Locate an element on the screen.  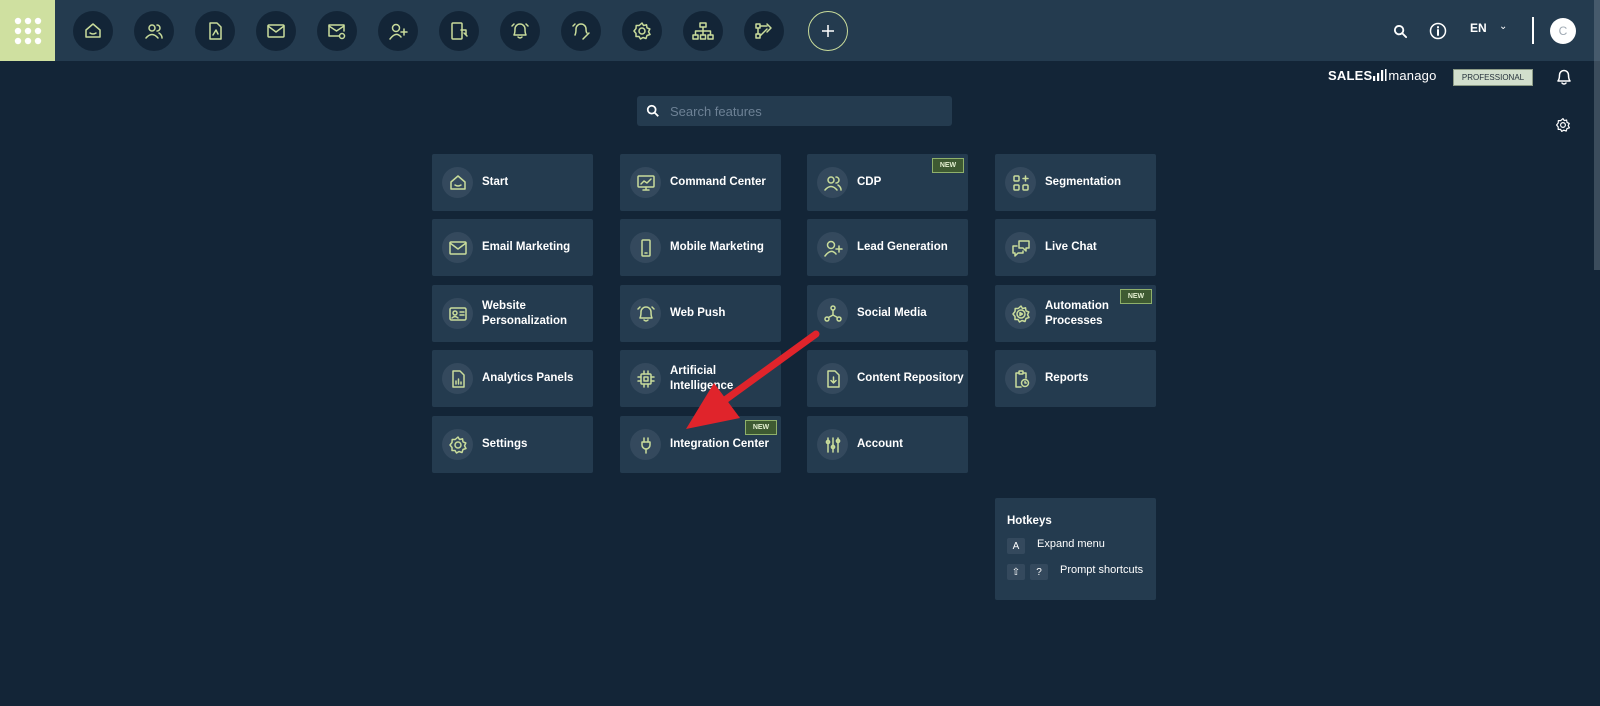
nav-email-button is located at coordinates (276, 31).